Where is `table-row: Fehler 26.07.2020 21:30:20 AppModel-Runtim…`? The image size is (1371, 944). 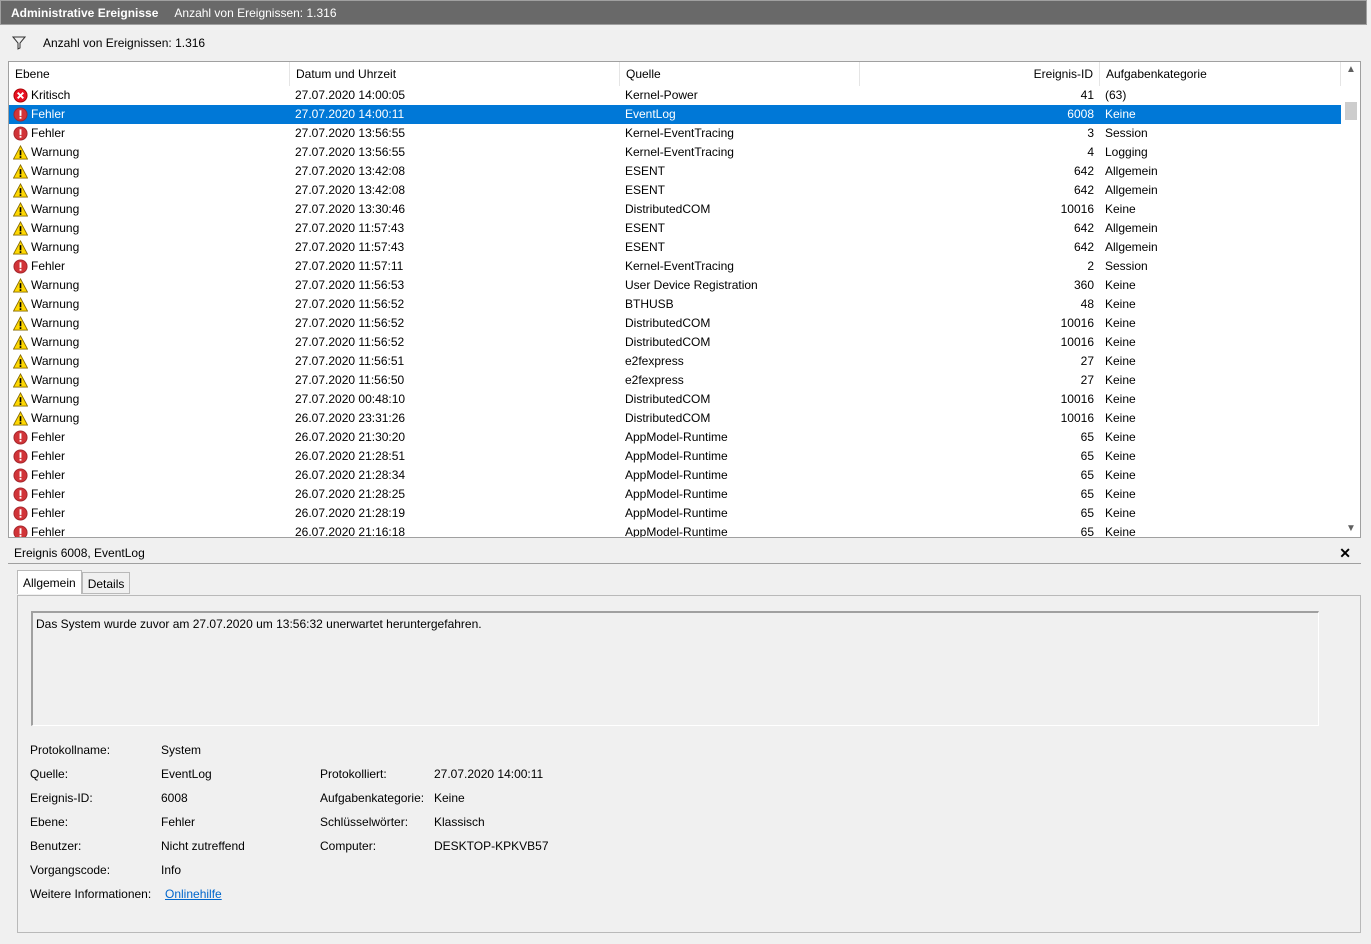
table-row: Fehler 26.07.2020 21:30:20 AppModel-Runtim… is located at coordinates (675, 437).